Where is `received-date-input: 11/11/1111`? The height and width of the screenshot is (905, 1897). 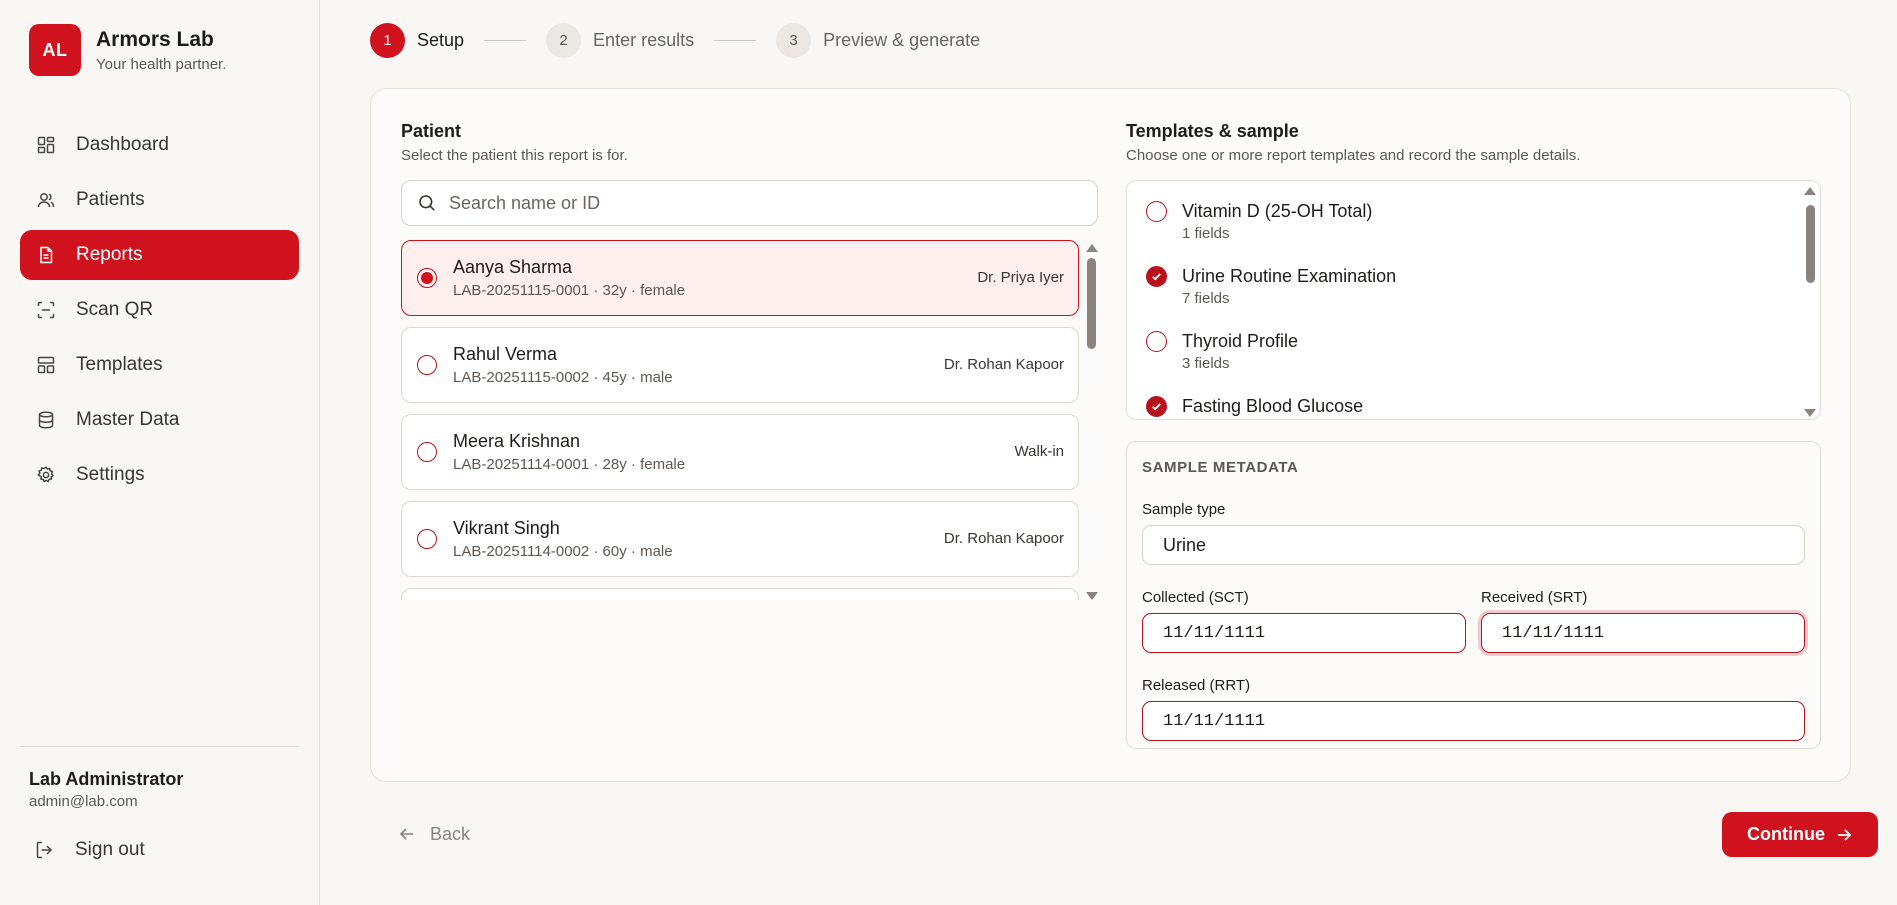 received-date-input: 11/11/1111 is located at coordinates (1643, 633).